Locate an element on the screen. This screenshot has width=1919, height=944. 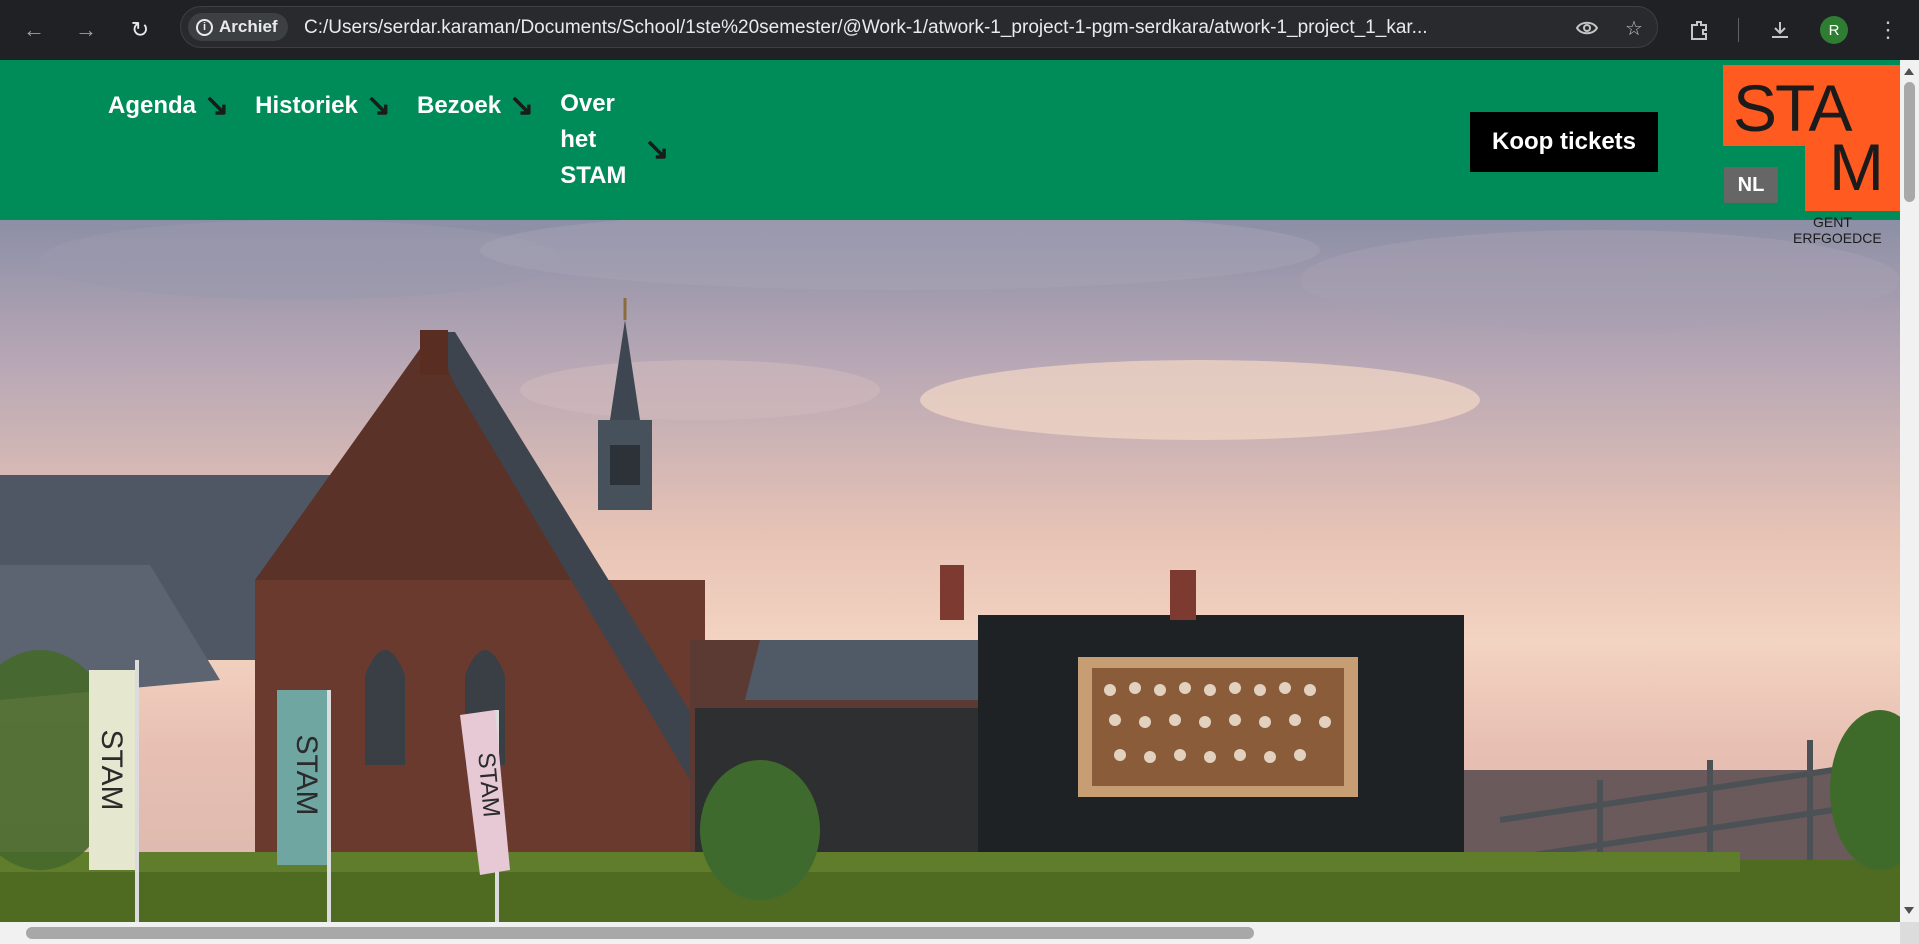
forward-icon: → is located at coordinates (86, 30).